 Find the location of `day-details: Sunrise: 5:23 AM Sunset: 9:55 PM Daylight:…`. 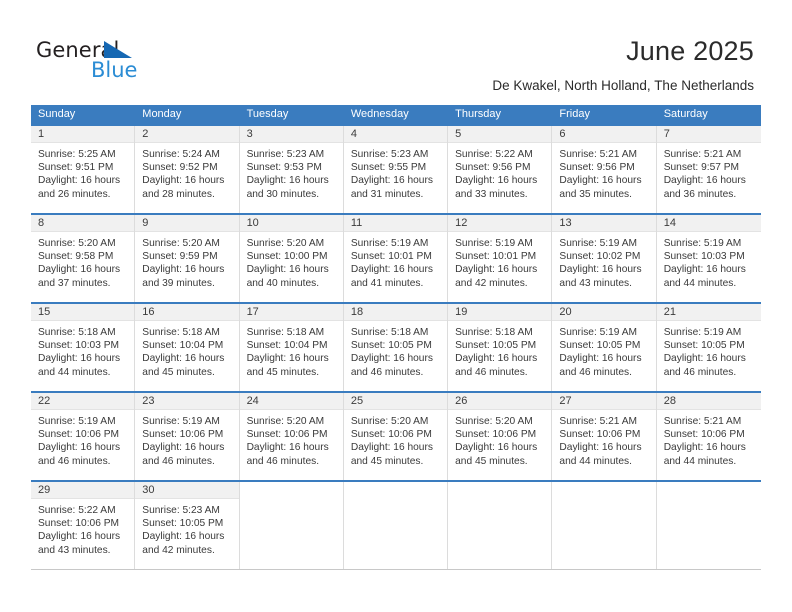

day-details: Sunrise: 5:23 AM Sunset: 9:55 PM Daylight:… is located at coordinates (395, 175).